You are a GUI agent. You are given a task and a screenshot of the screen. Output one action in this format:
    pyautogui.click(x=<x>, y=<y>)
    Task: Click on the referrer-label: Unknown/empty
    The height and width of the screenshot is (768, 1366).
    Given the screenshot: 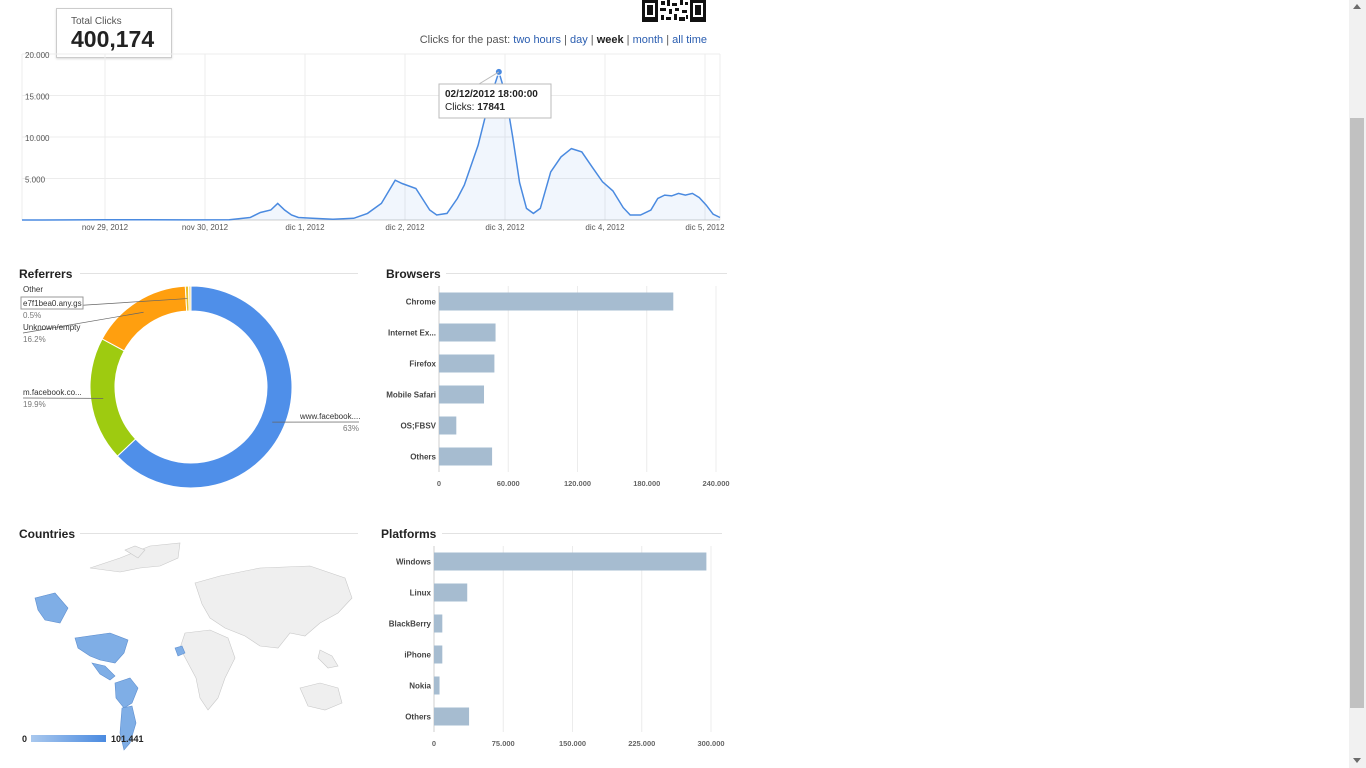 What is the action you would take?
    pyautogui.click(x=51, y=327)
    